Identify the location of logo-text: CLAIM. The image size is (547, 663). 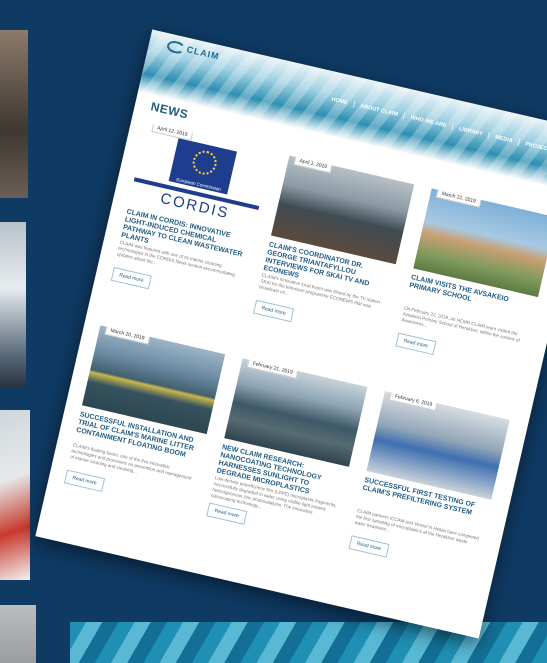
(203, 53).